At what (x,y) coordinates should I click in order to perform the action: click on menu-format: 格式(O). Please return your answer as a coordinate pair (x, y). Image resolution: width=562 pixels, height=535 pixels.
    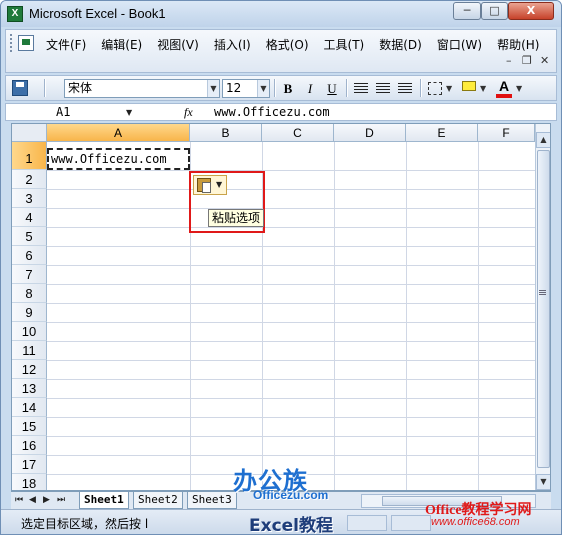
    Looking at the image, I should click on (287, 44).